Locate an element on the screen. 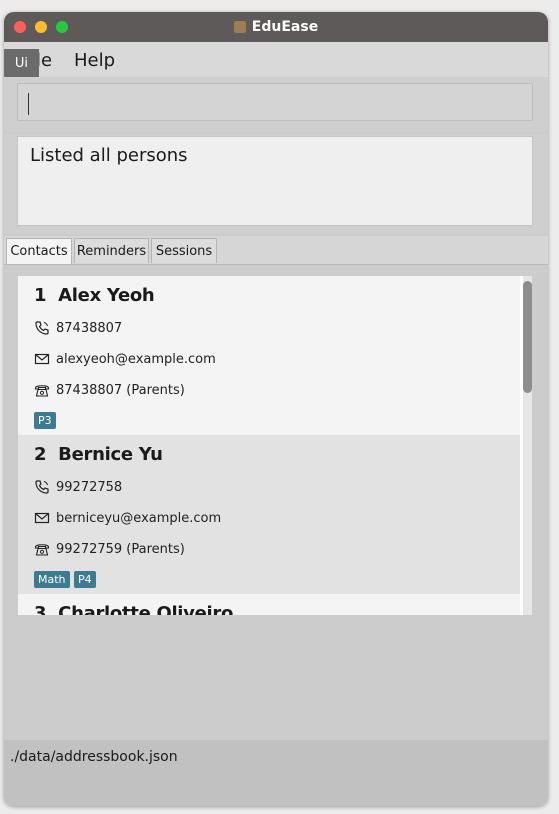 The image size is (559, 814). scrollbar is located at coordinates (527, 445).